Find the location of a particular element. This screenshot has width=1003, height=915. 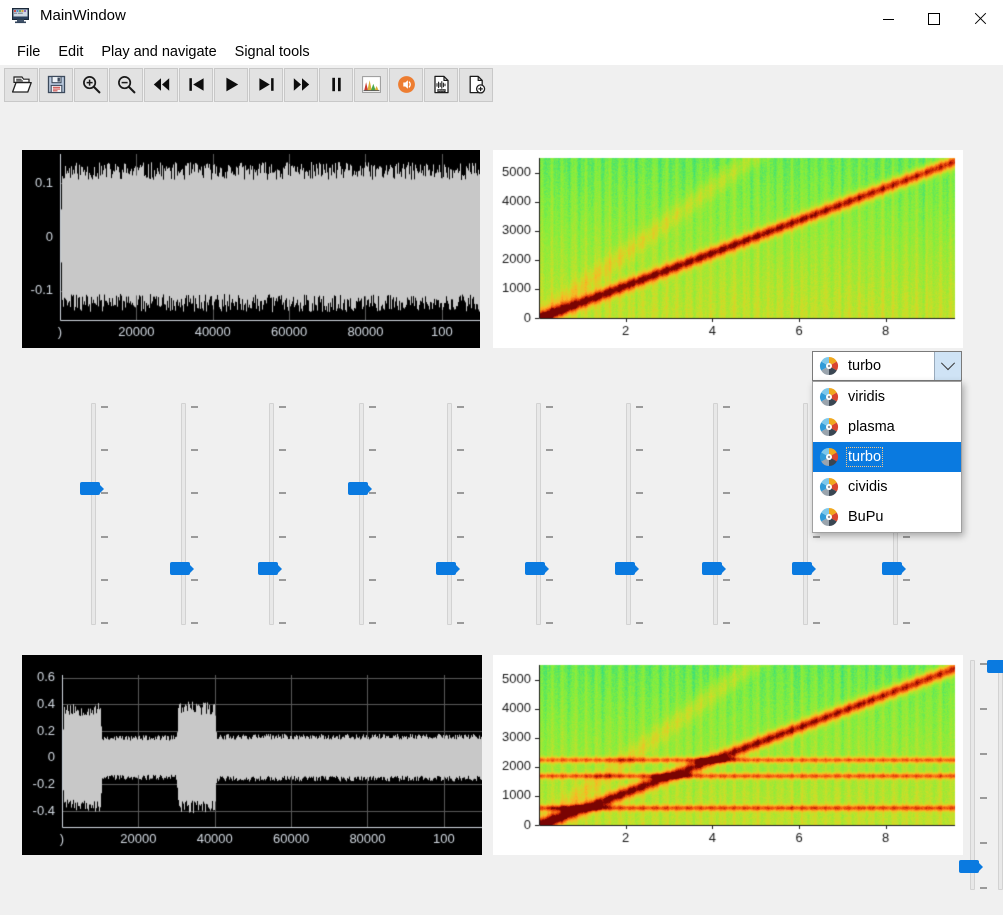

spectrogram-top-chart is located at coordinates (728, 249).